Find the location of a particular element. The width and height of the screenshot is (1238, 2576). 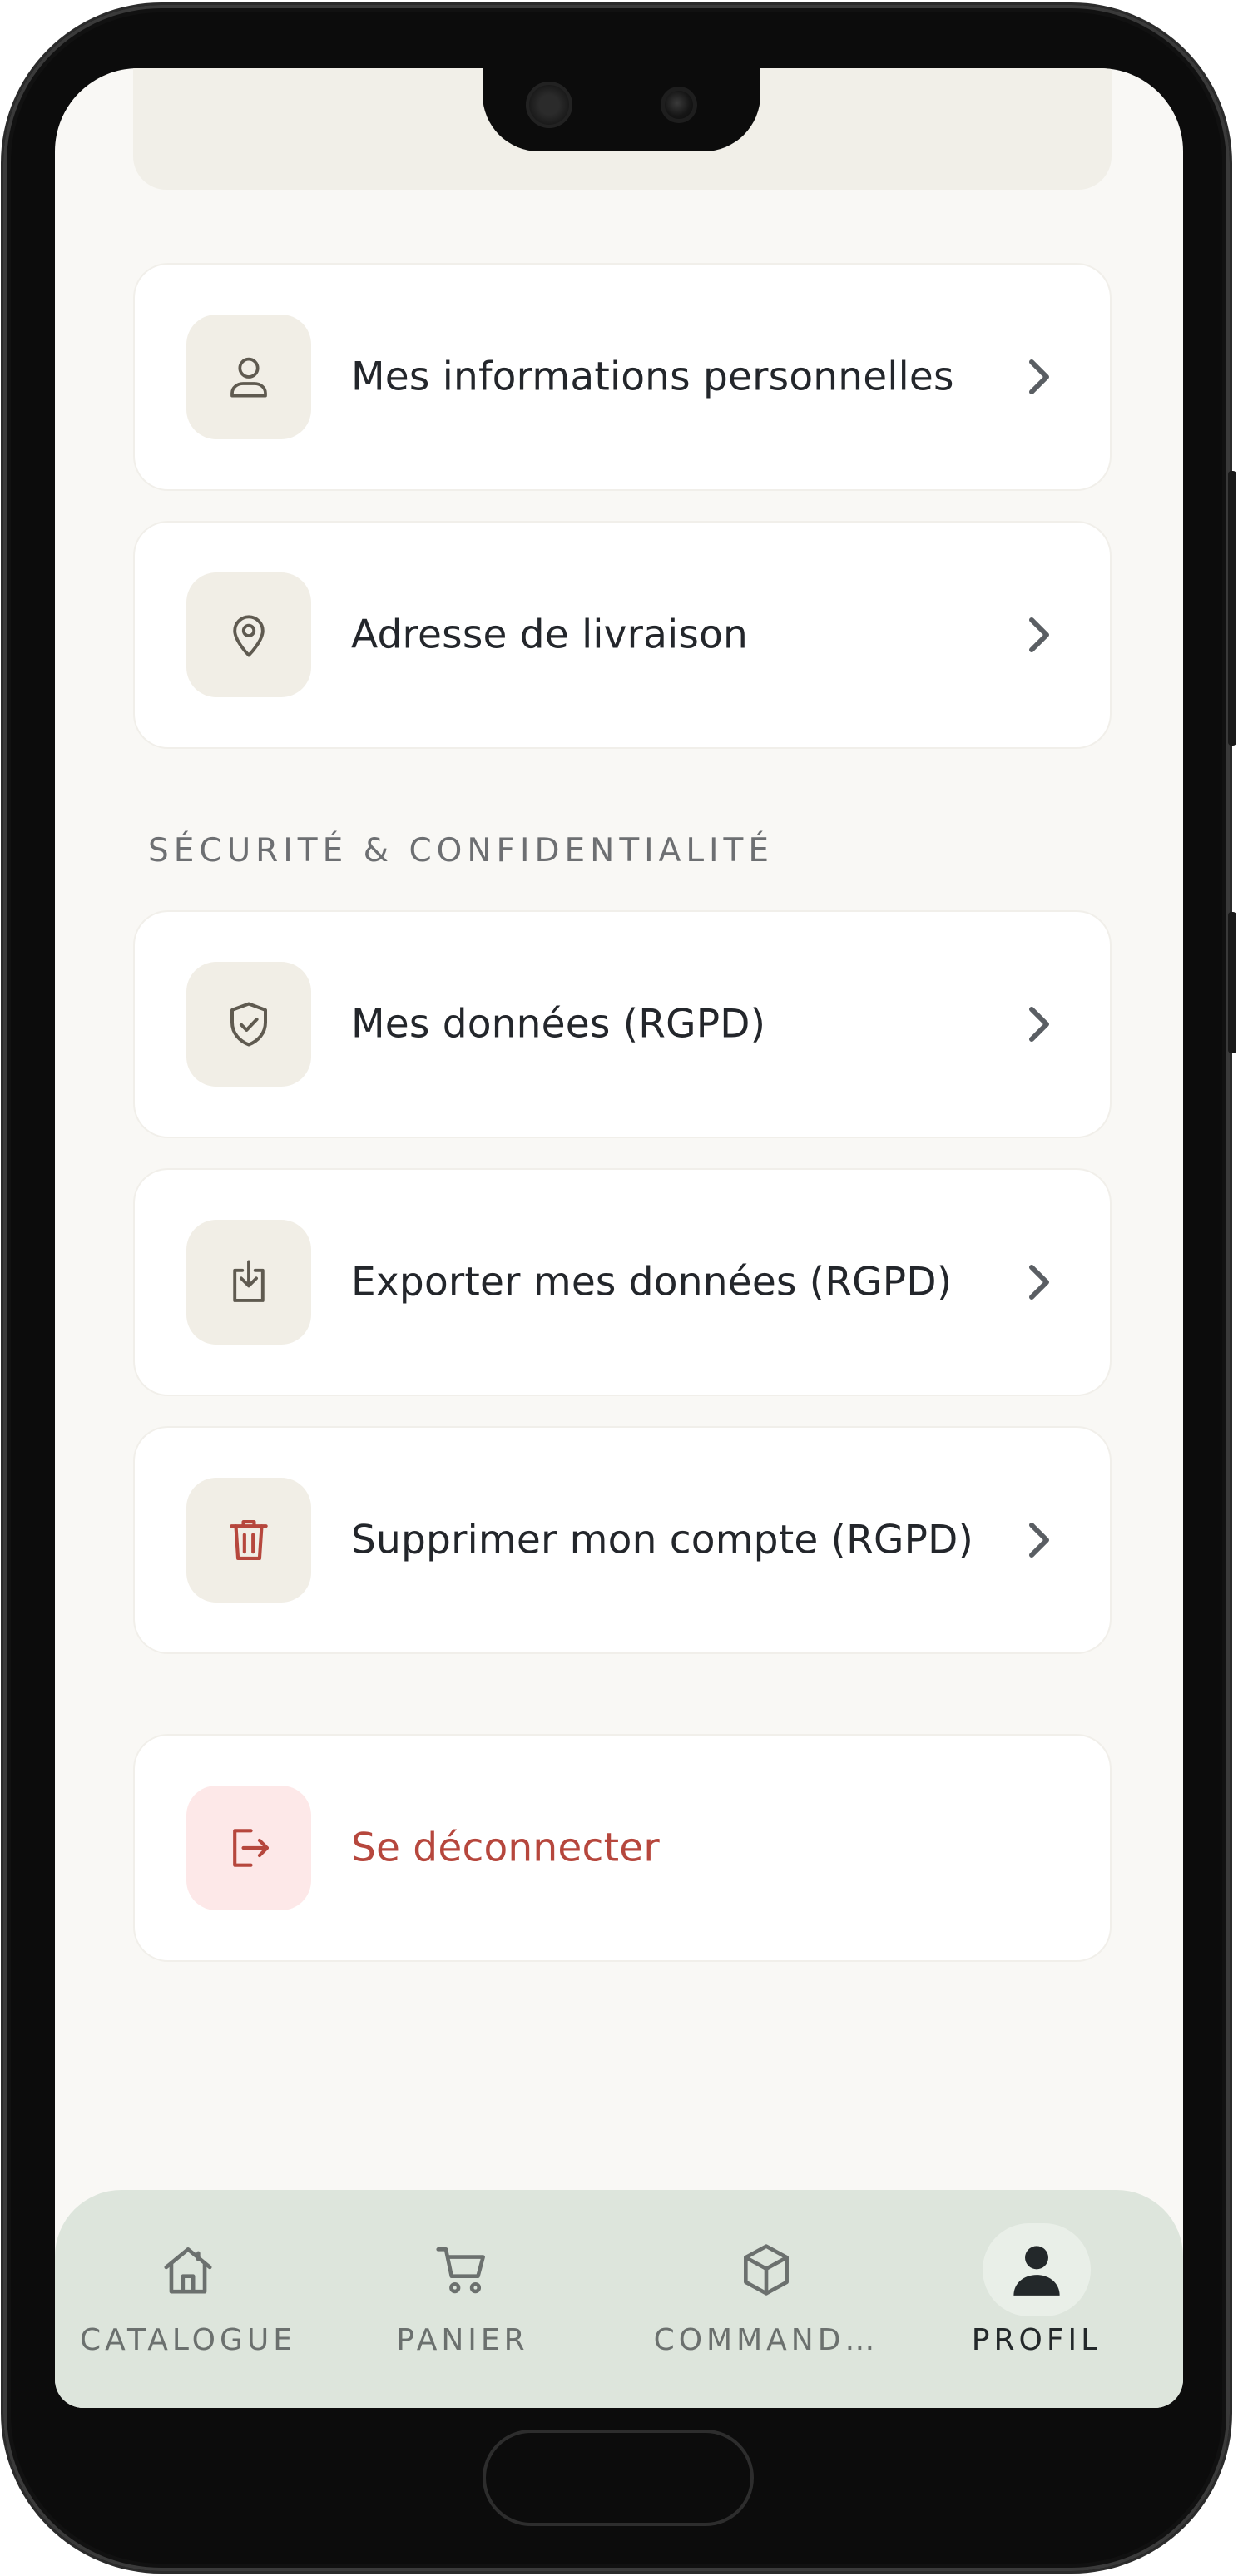

shield-check-icon is located at coordinates (249, 1025).